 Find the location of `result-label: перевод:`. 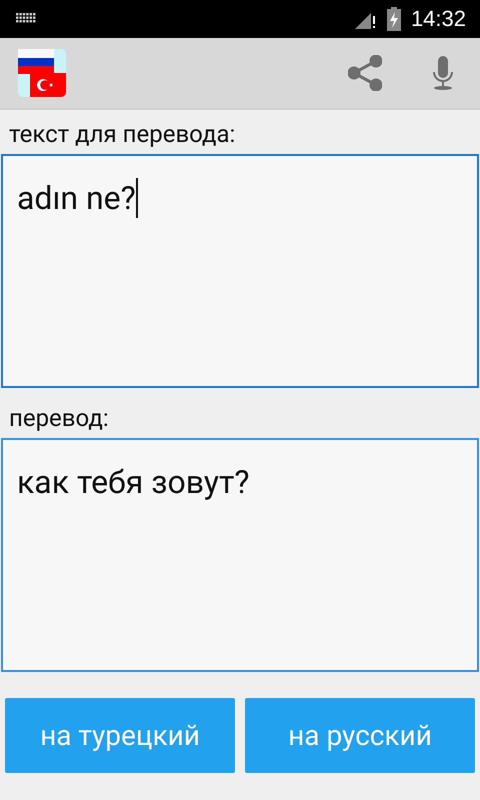

result-label: перевод: is located at coordinates (59, 418).